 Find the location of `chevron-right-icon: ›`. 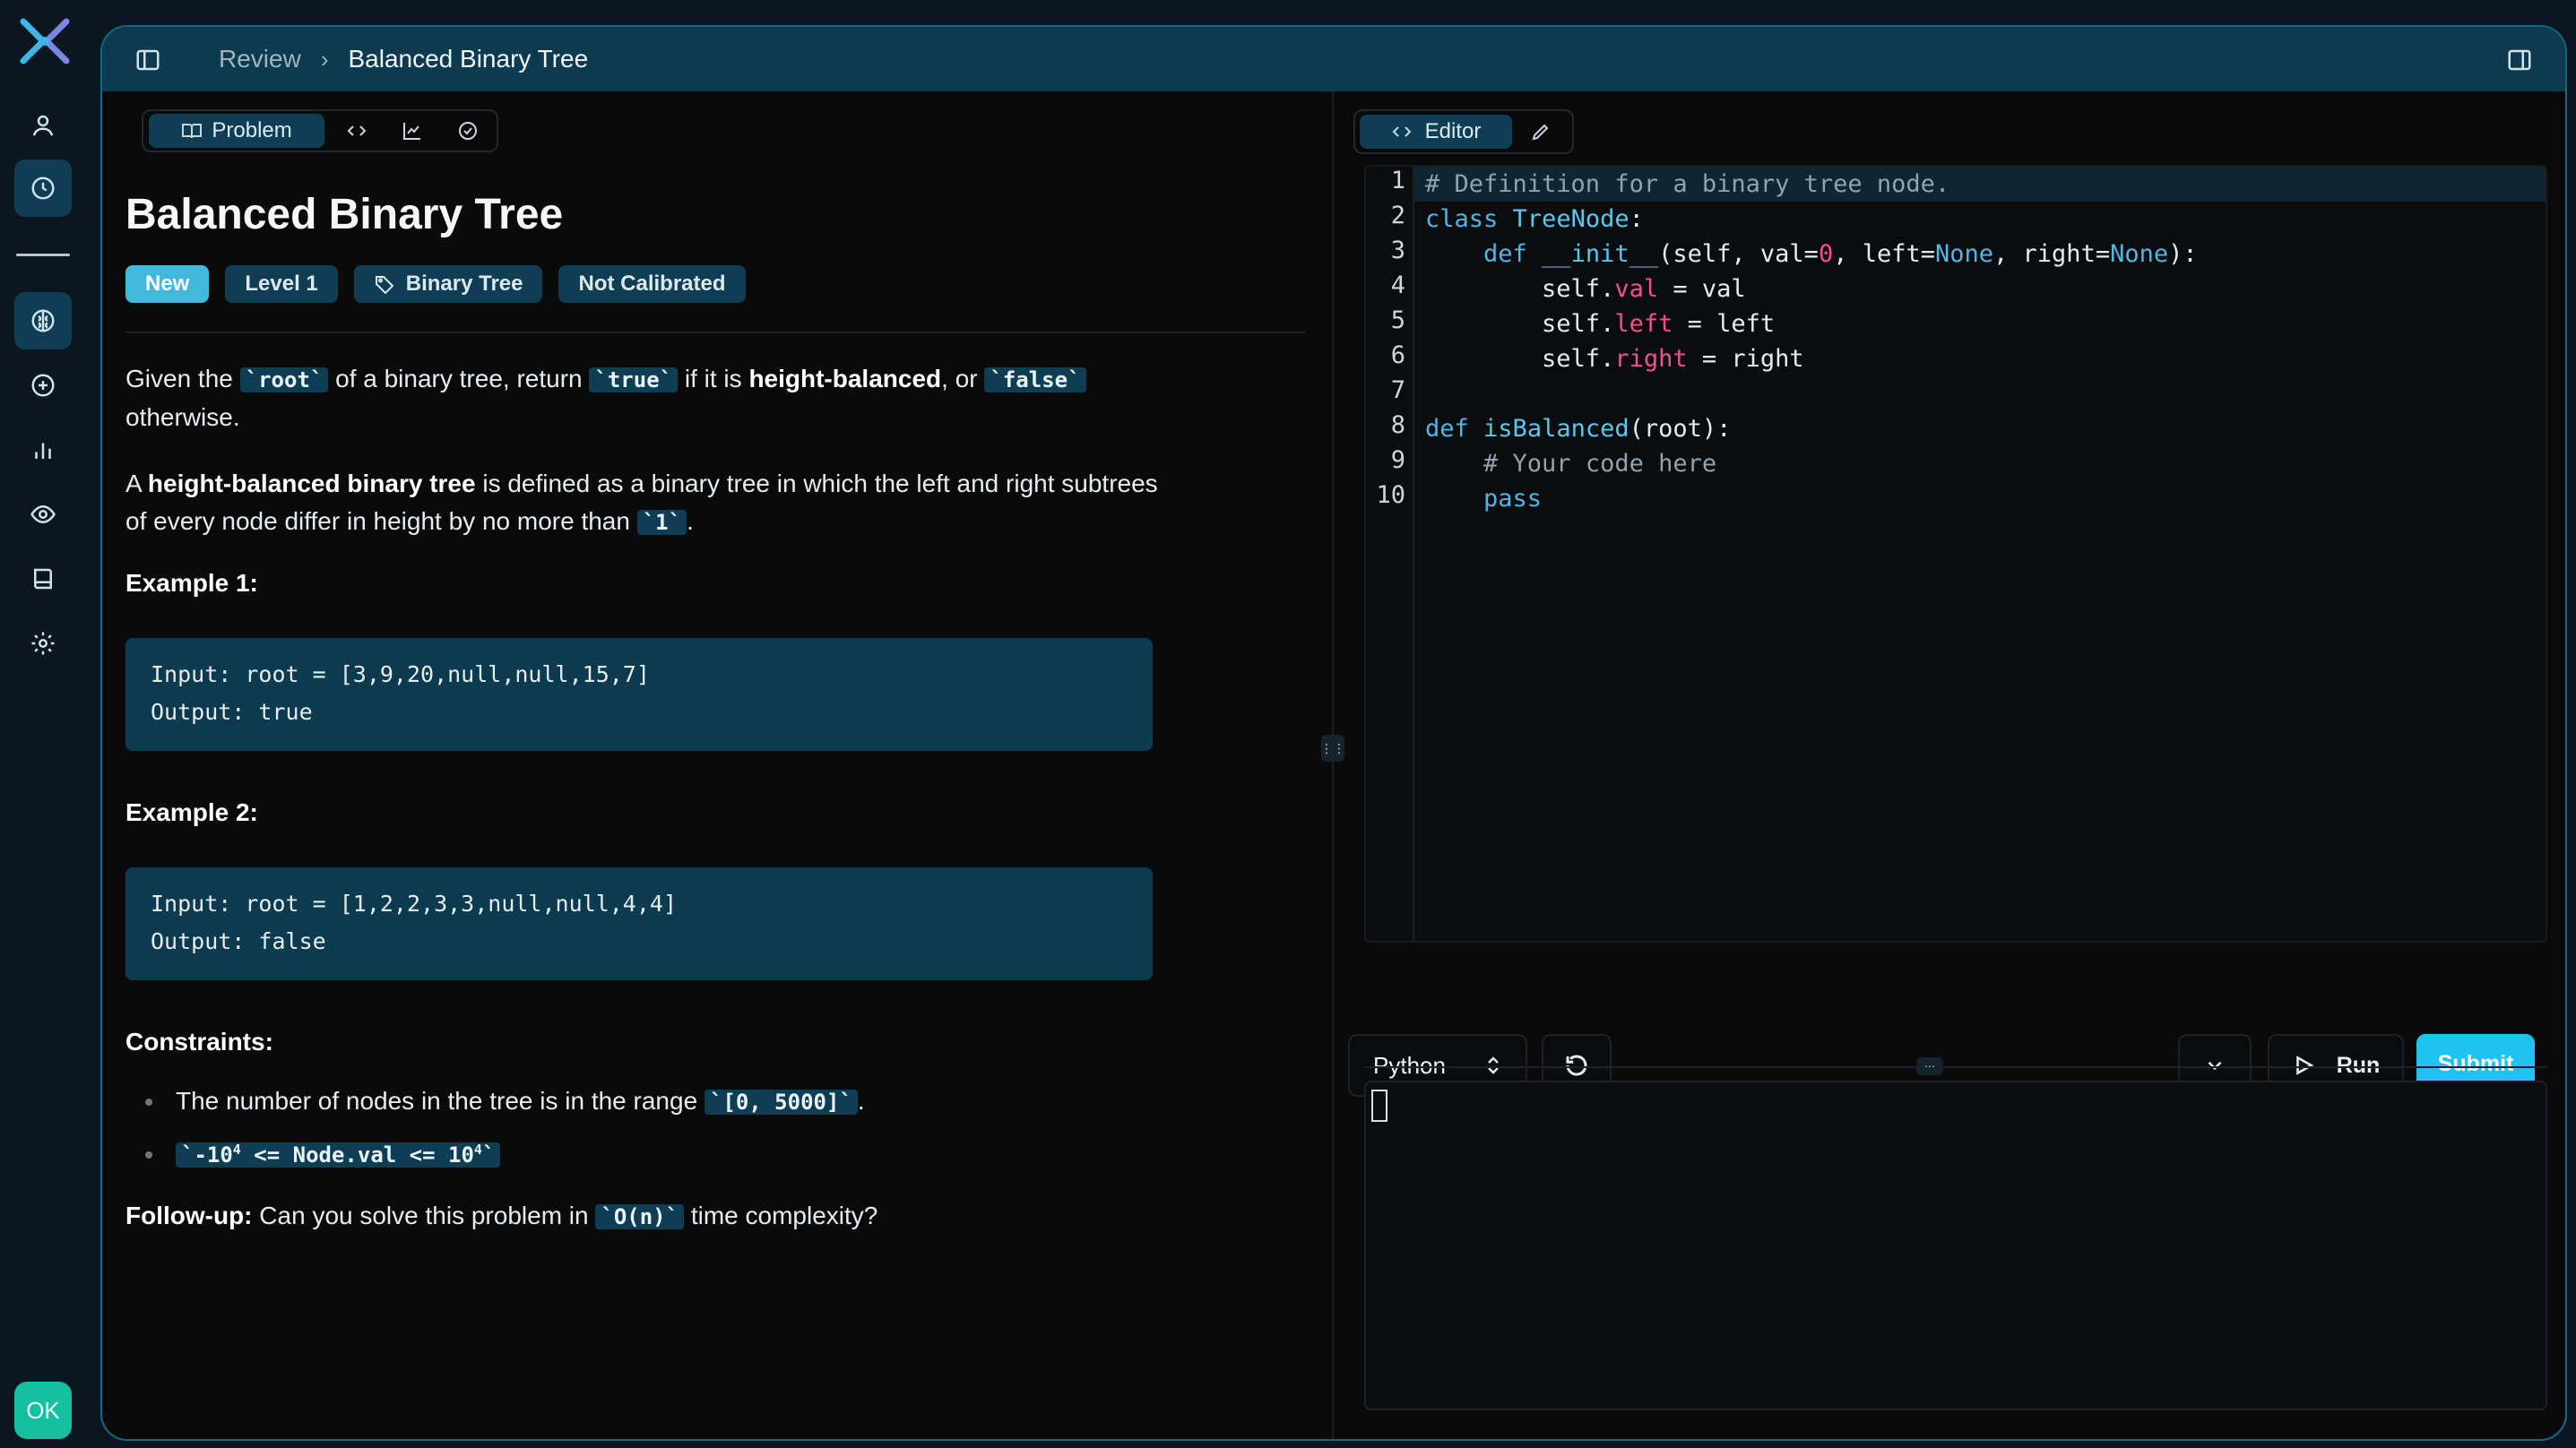

chevron-right-icon: › is located at coordinates (324, 59).